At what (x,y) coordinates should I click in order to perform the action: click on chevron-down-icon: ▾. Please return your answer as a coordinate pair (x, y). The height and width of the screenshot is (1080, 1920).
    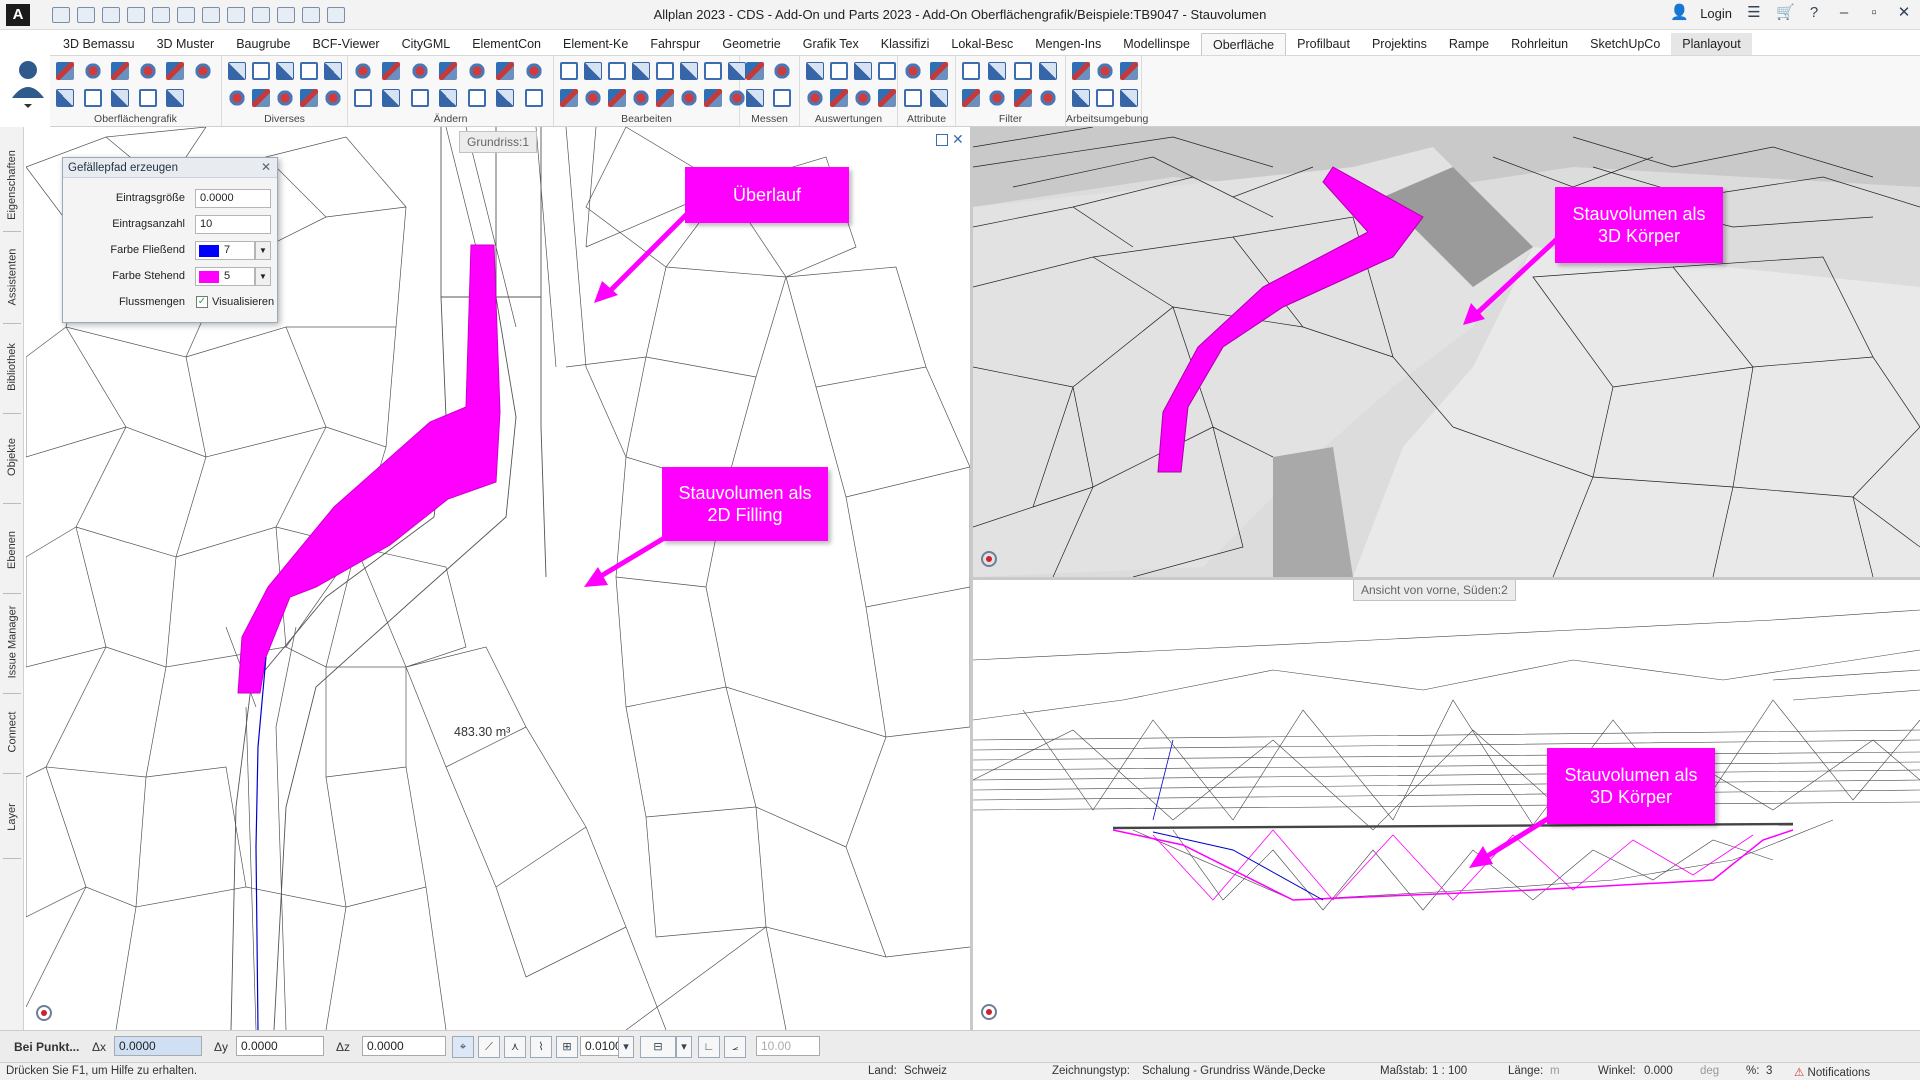
    Looking at the image, I should click on (684, 1047).